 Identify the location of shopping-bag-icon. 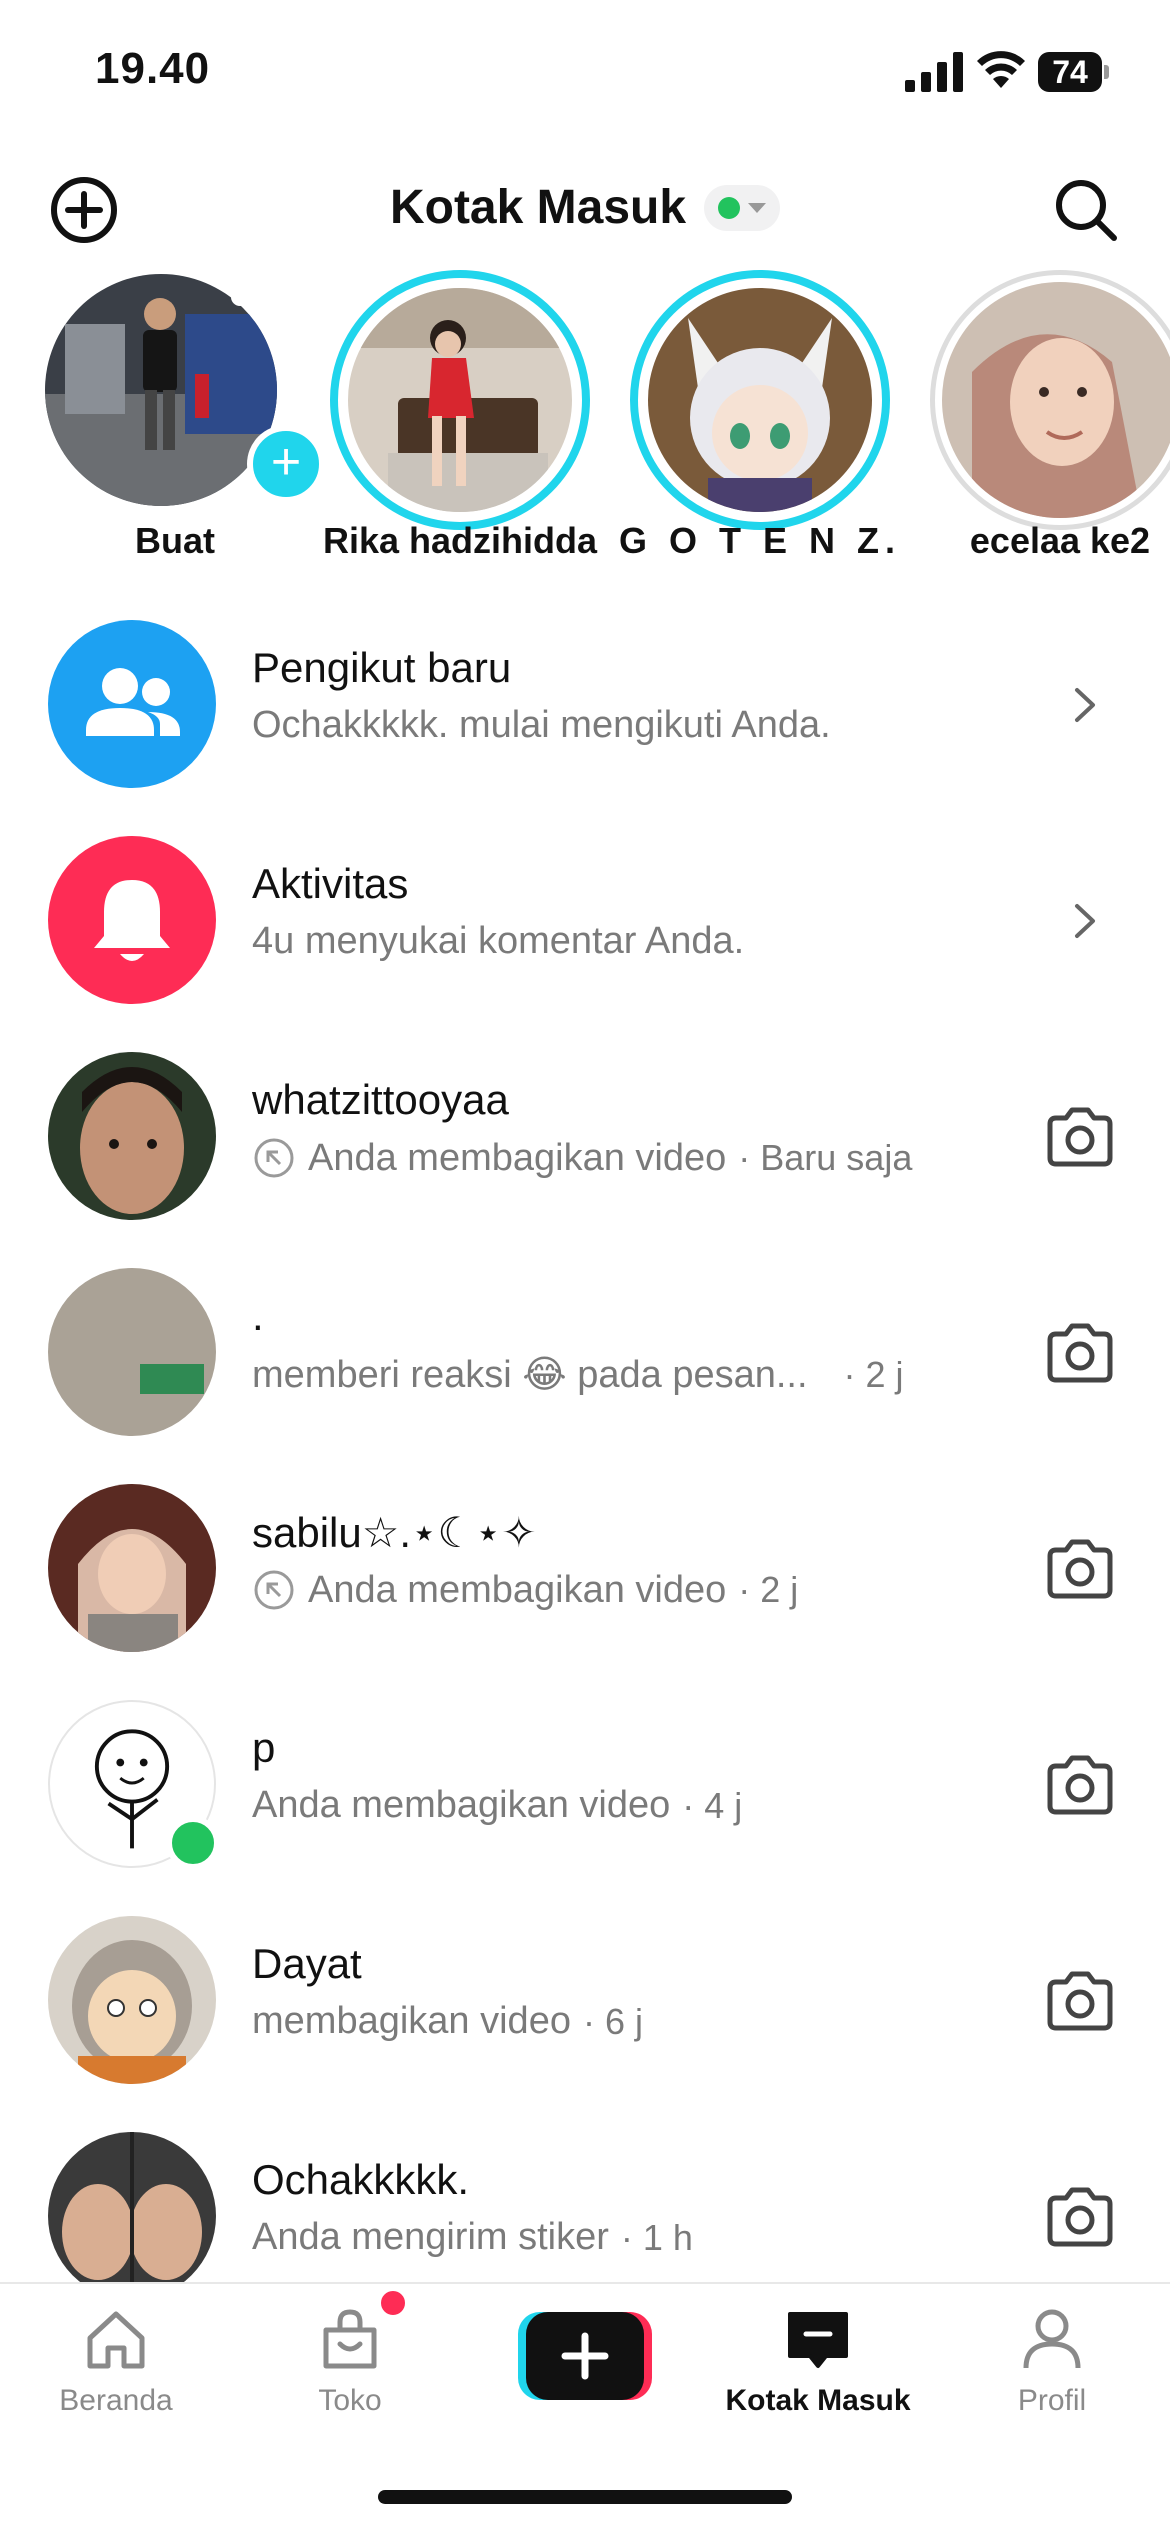
(350, 2339).